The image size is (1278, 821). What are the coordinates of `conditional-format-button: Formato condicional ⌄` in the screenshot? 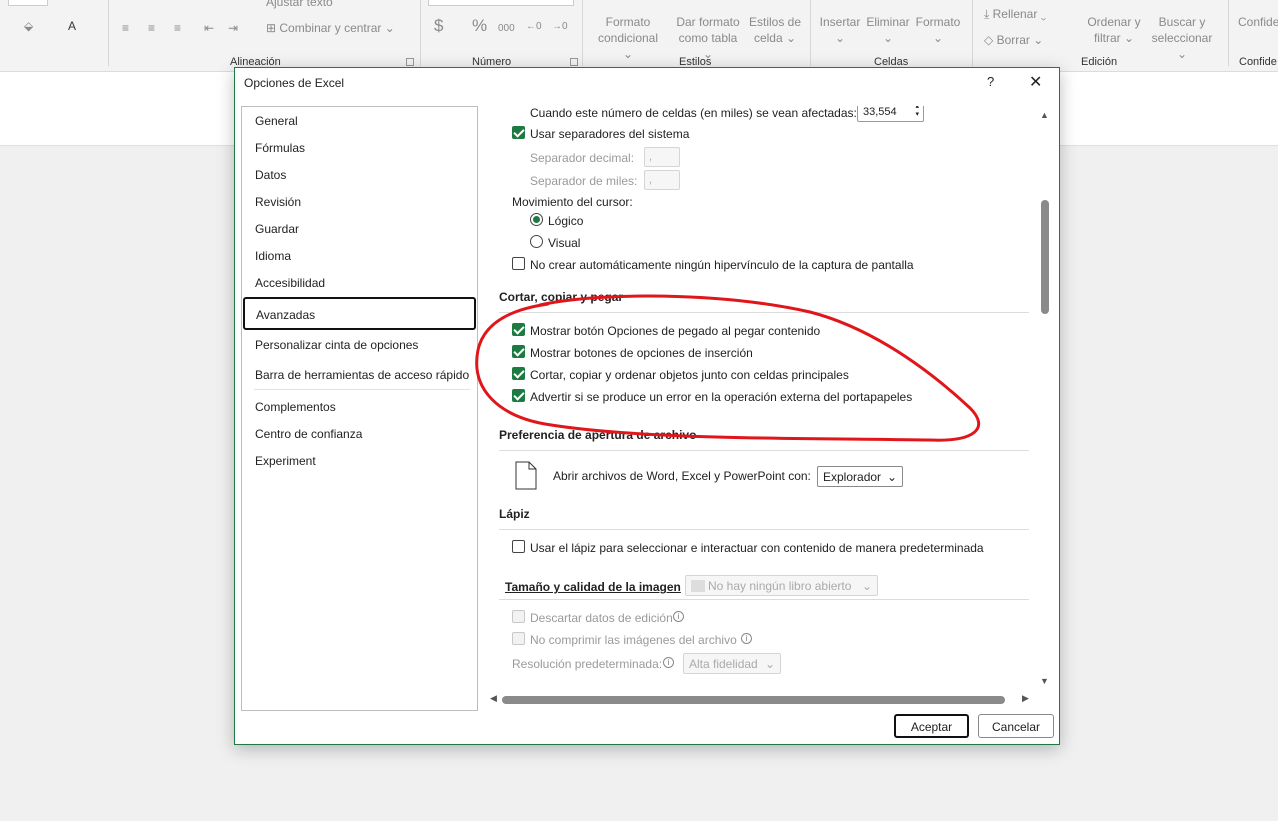 It's located at (628, 38).